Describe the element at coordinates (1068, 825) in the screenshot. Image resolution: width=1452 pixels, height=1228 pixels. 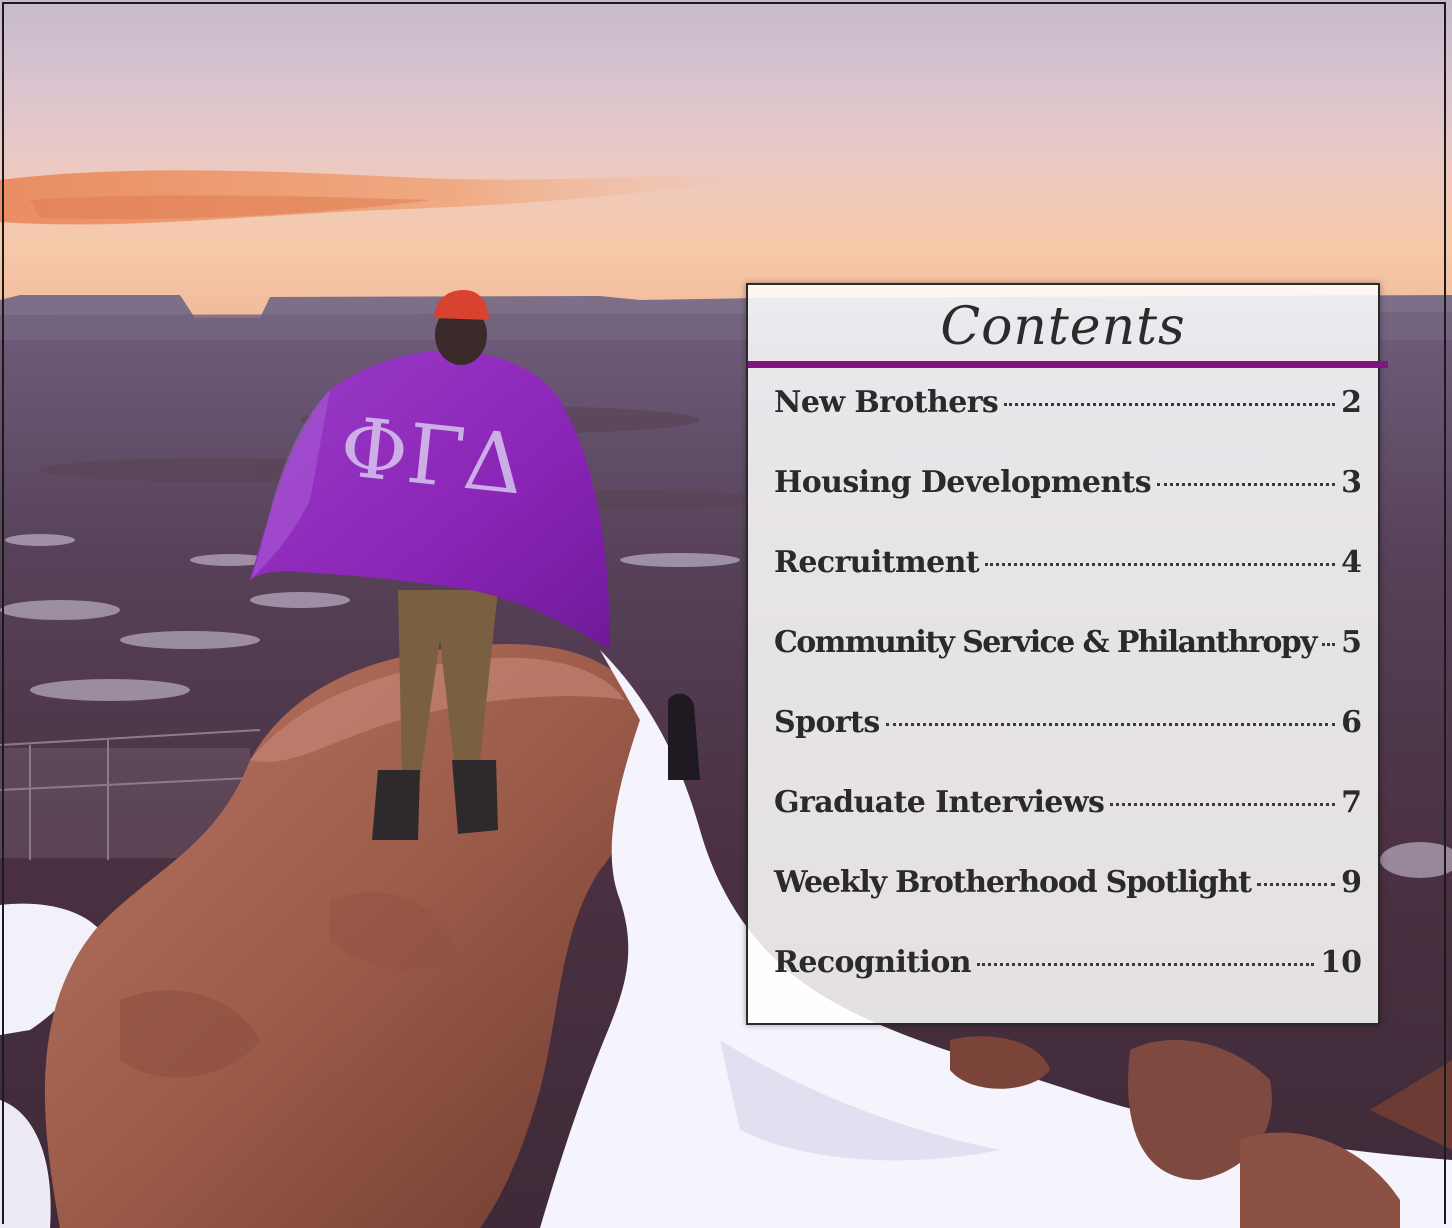
I see `toc-entry-graduate-interviews: Graduate Interviews 7` at that location.